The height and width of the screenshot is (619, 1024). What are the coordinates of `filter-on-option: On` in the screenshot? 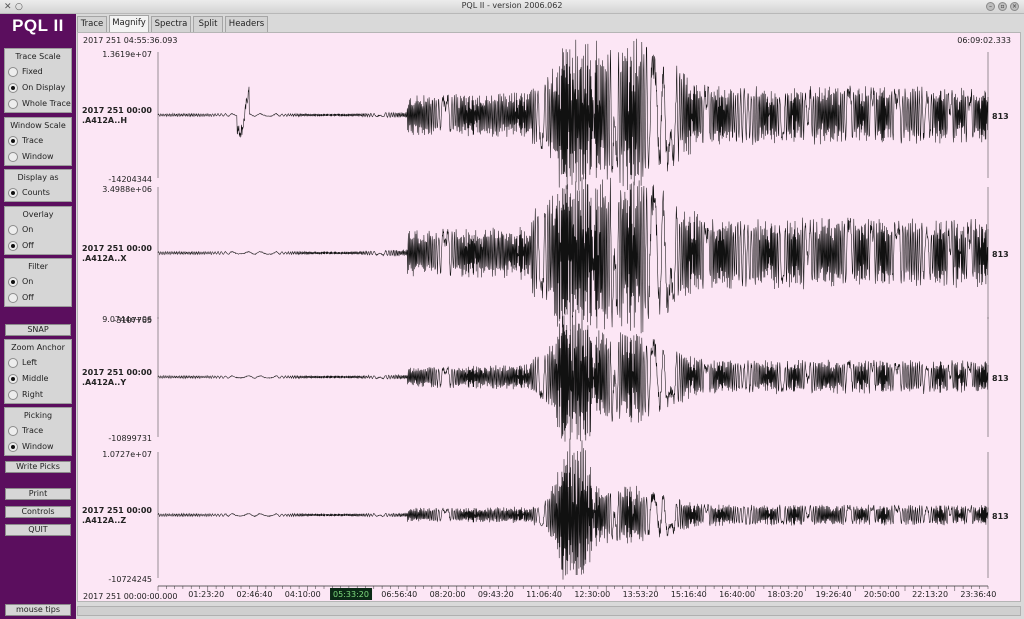 It's located at (38, 282).